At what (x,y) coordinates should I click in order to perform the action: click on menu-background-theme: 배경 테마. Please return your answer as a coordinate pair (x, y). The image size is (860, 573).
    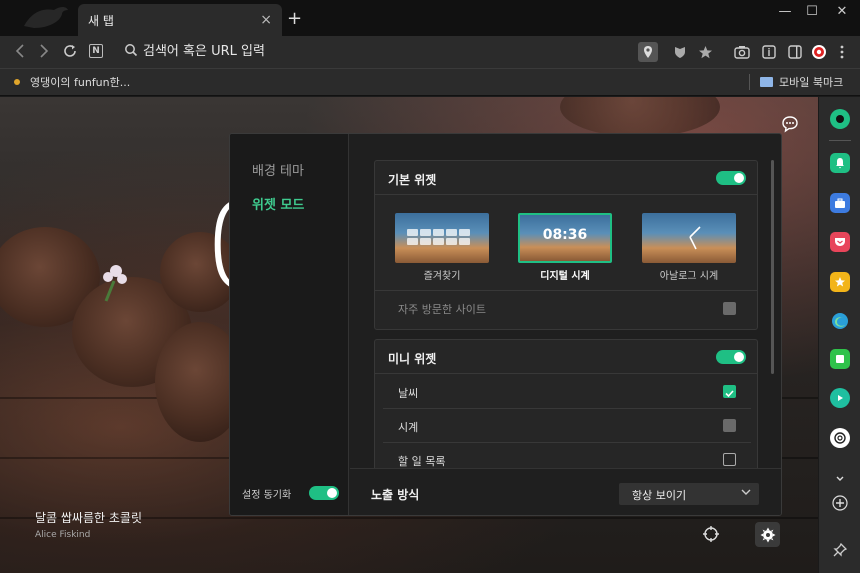
    Looking at the image, I should click on (278, 169).